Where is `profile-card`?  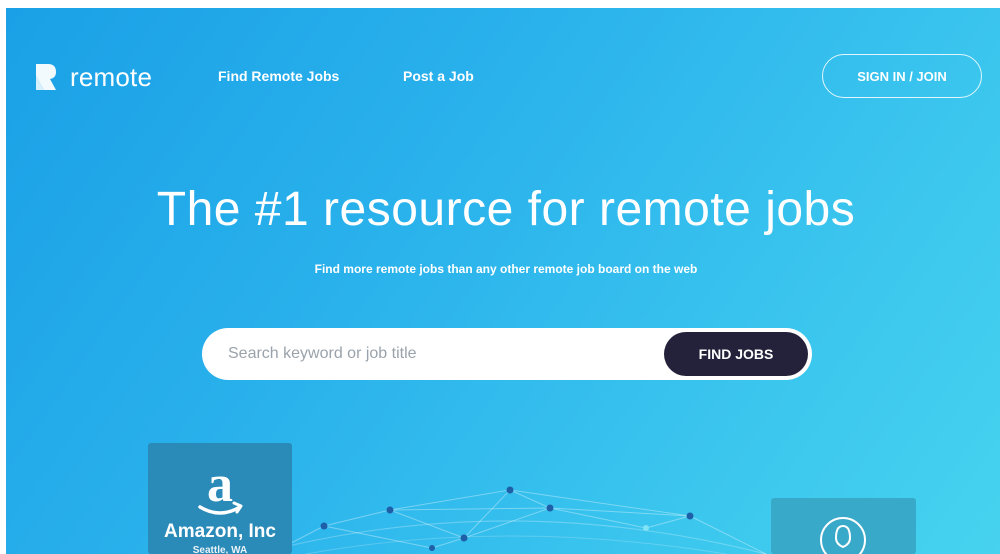 profile-card is located at coordinates (843, 526).